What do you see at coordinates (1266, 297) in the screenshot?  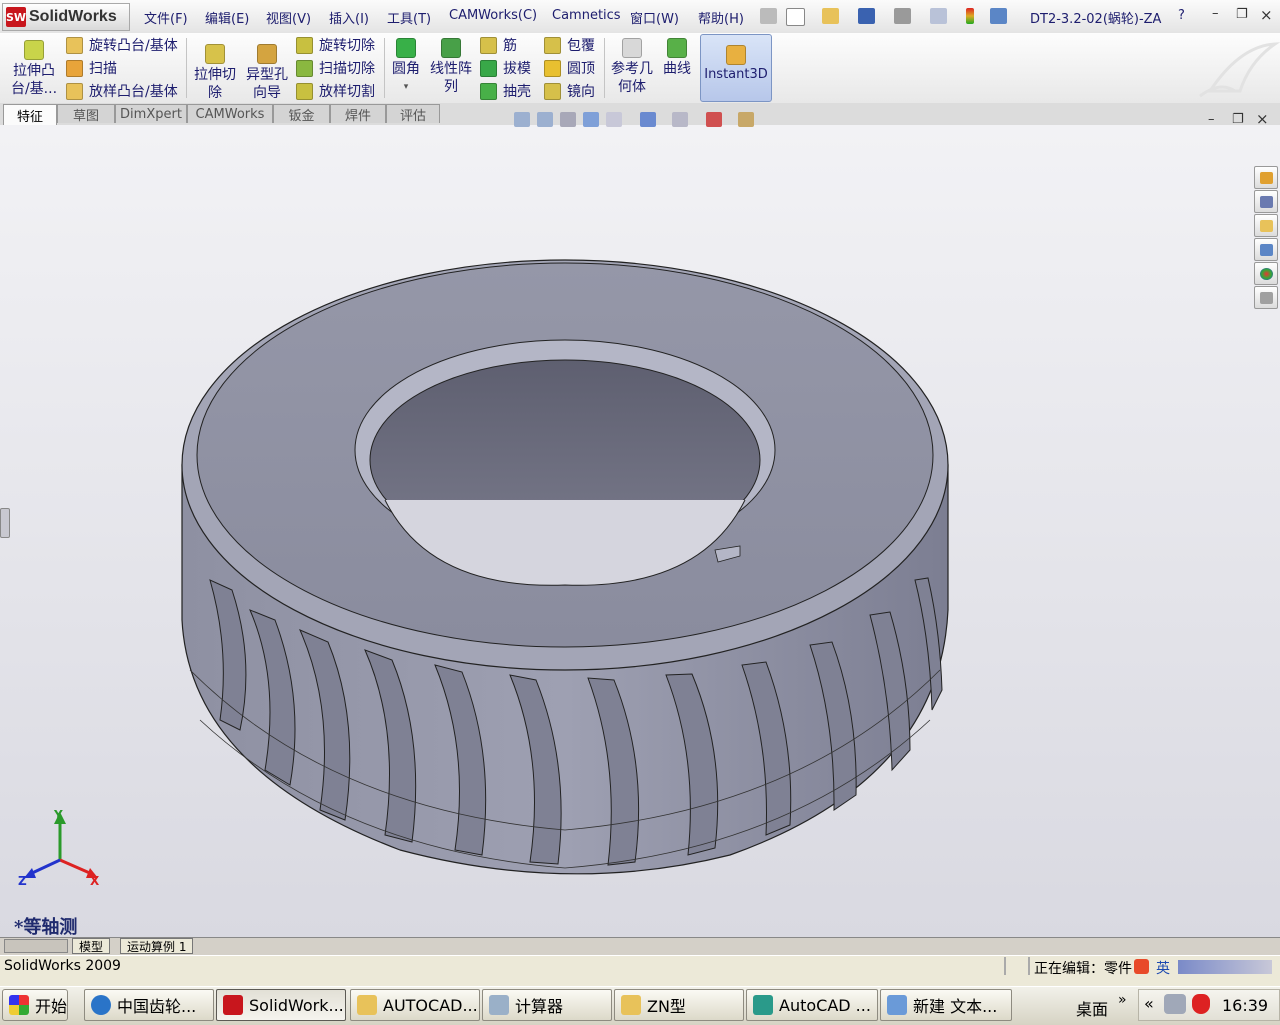 I see `task-pane-custom-properties` at bounding box center [1266, 297].